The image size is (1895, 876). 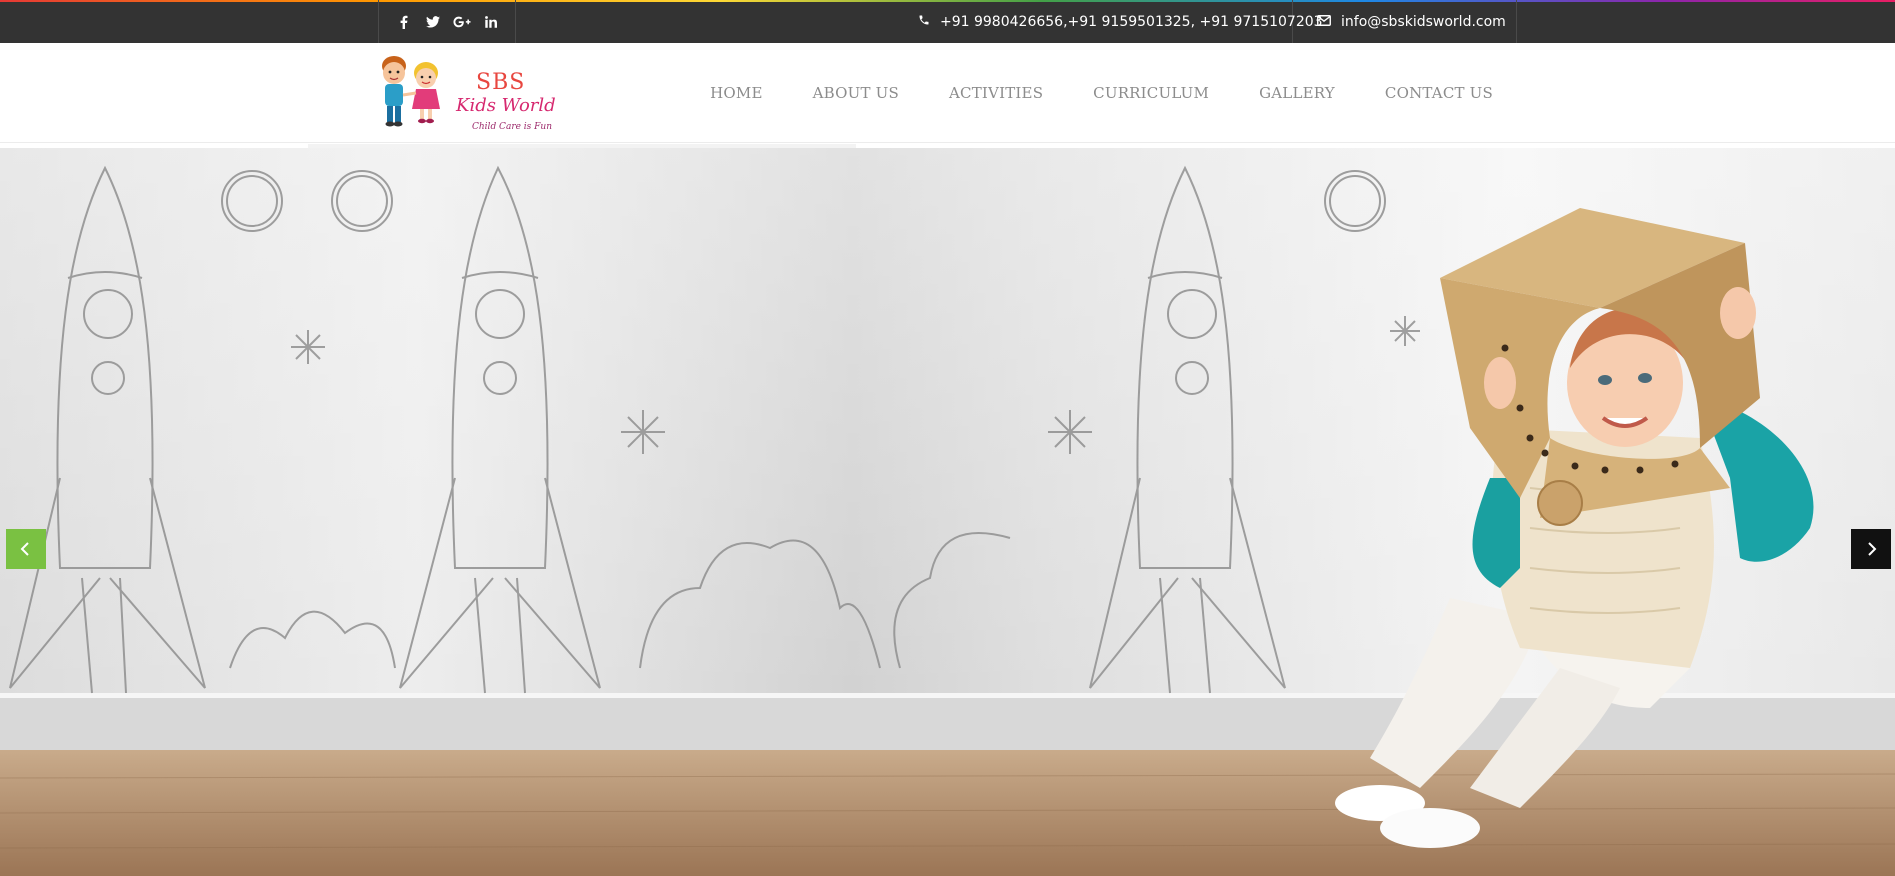 I want to click on contact-email: info@sbskidsworld.com, so click(x=1405, y=21).